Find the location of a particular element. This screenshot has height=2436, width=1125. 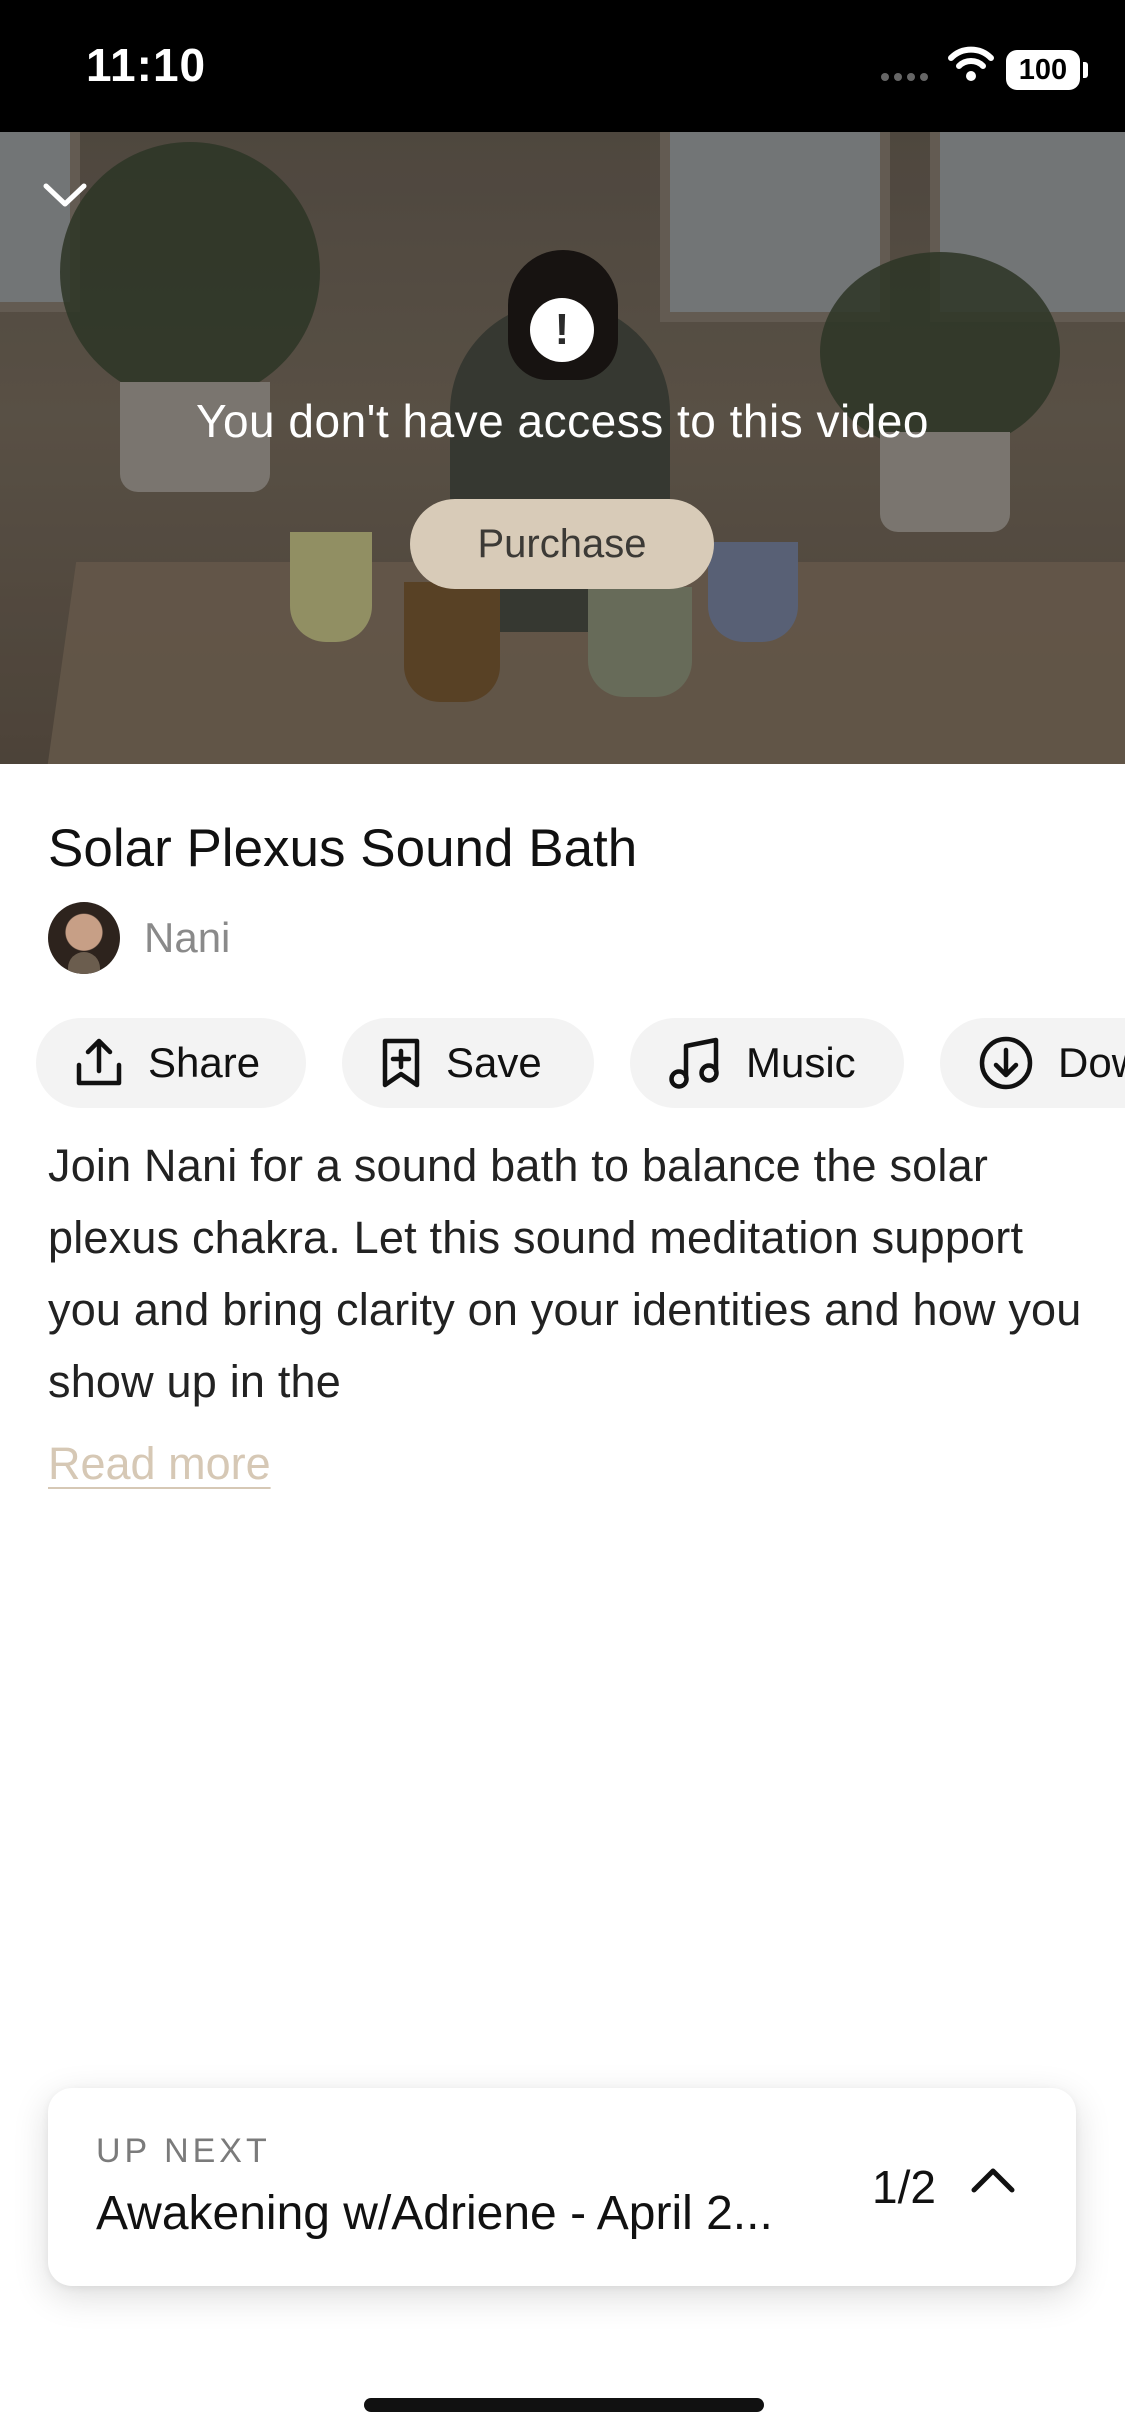

battery-tip is located at coordinates (1085, 70).